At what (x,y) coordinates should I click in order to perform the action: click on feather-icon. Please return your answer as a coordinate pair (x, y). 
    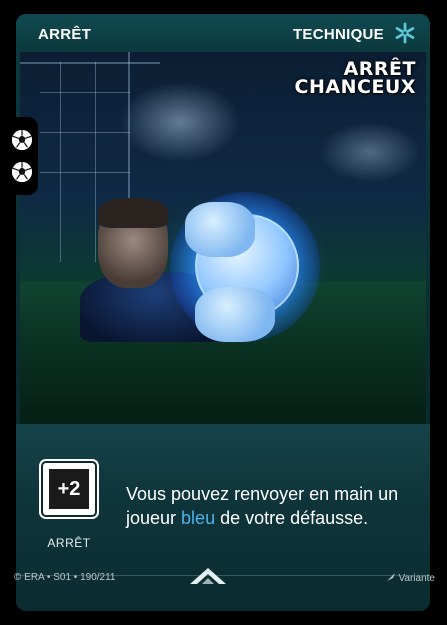
    Looking at the image, I should click on (390, 577).